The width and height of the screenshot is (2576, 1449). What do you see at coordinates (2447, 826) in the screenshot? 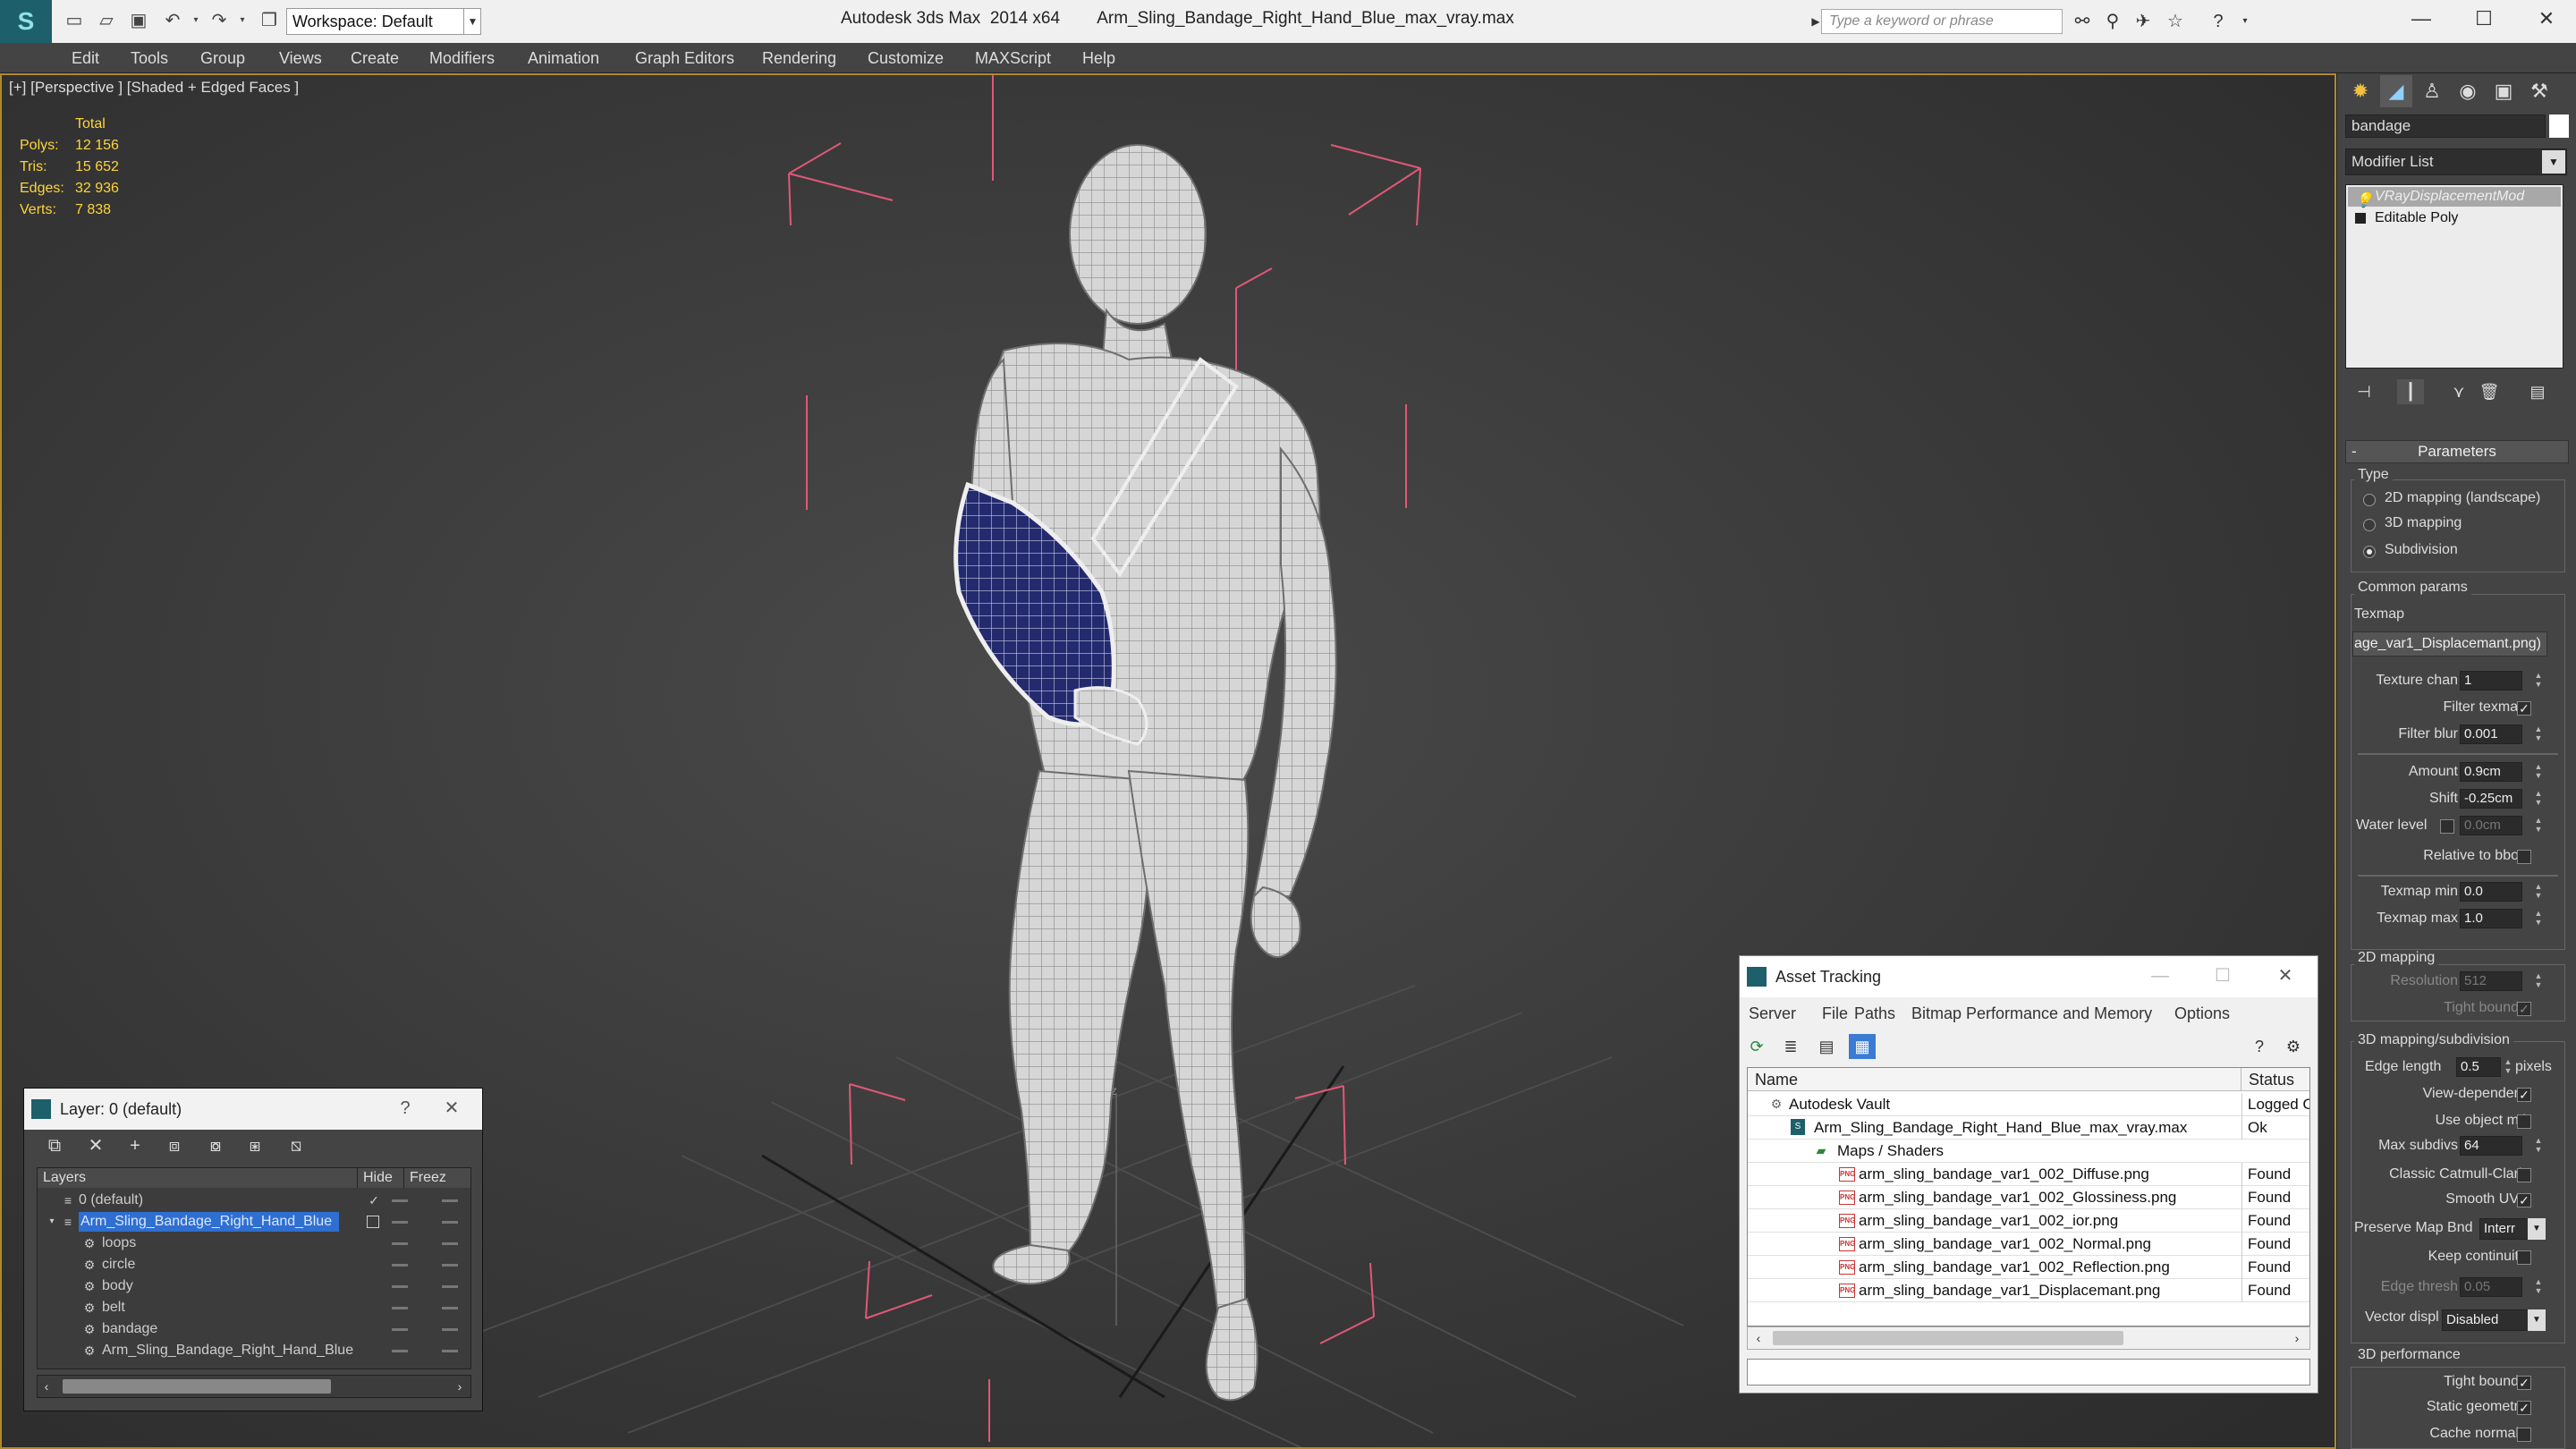
I see `water-level-checkbox` at bounding box center [2447, 826].